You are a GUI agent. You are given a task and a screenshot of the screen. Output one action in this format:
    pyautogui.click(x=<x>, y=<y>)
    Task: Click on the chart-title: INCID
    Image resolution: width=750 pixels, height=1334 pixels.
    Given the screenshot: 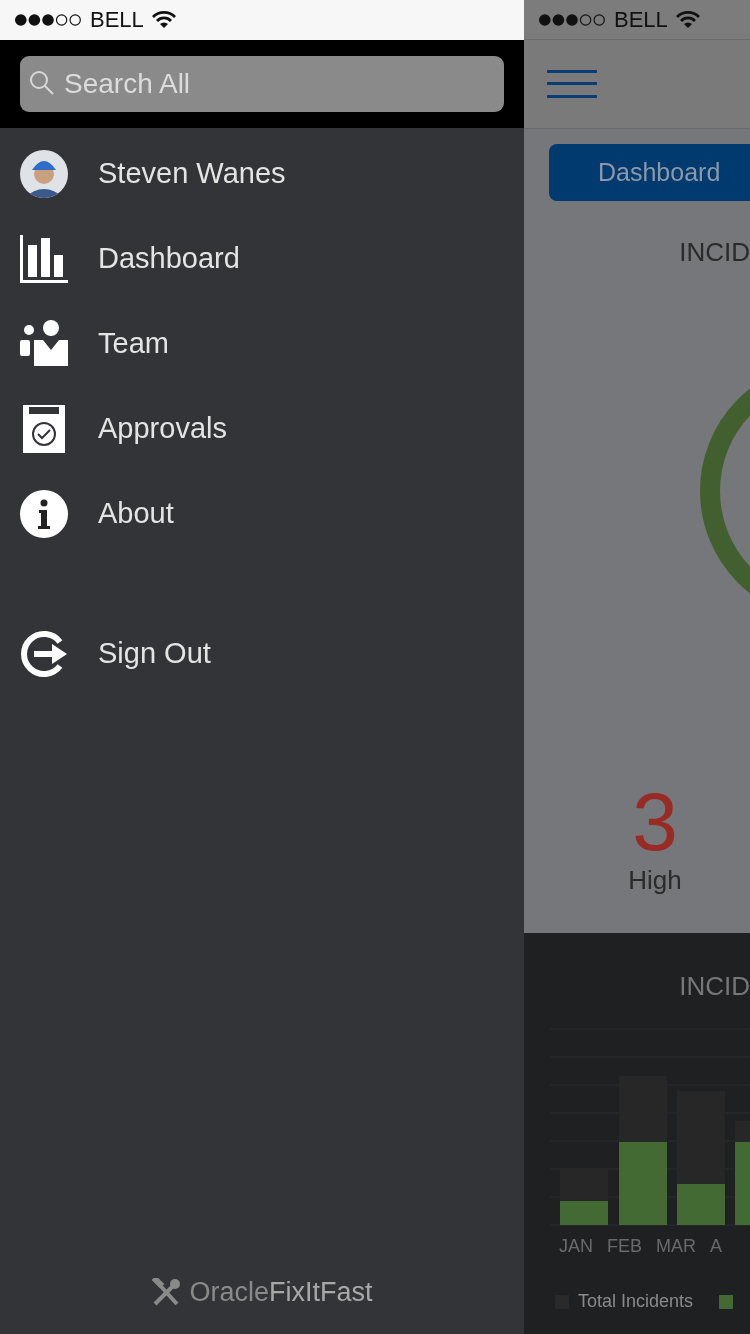 What is the action you would take?
    pyautogui.click(x=714, y=986)
    